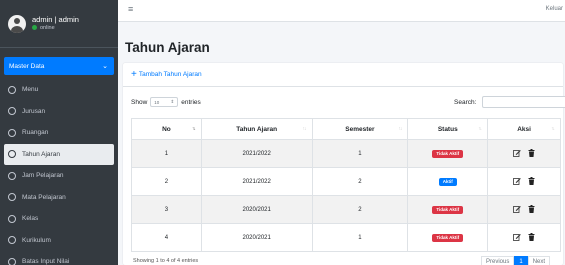 The image size is (565, 265). Describe the element at coordinates (166, 181) in the screenshot. I see `cell-no: 2` at that location.